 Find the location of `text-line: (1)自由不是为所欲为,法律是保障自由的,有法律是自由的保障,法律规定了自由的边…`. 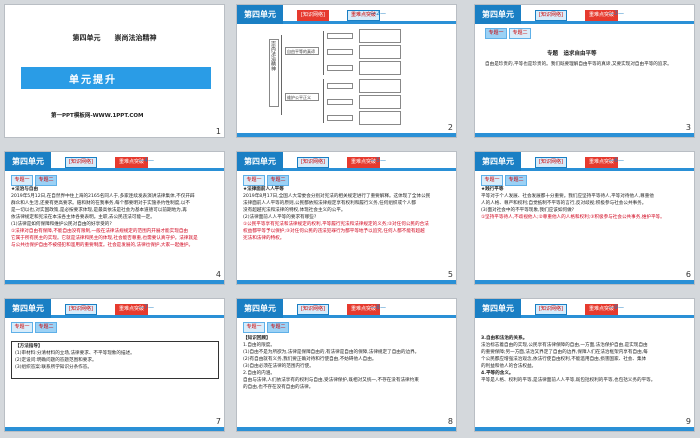

text-line: (1)自由不是为所欲为,法律是保障自由的,有法律是自由的保障,法律规定了自由的边… is located at coordinates (331, 352).